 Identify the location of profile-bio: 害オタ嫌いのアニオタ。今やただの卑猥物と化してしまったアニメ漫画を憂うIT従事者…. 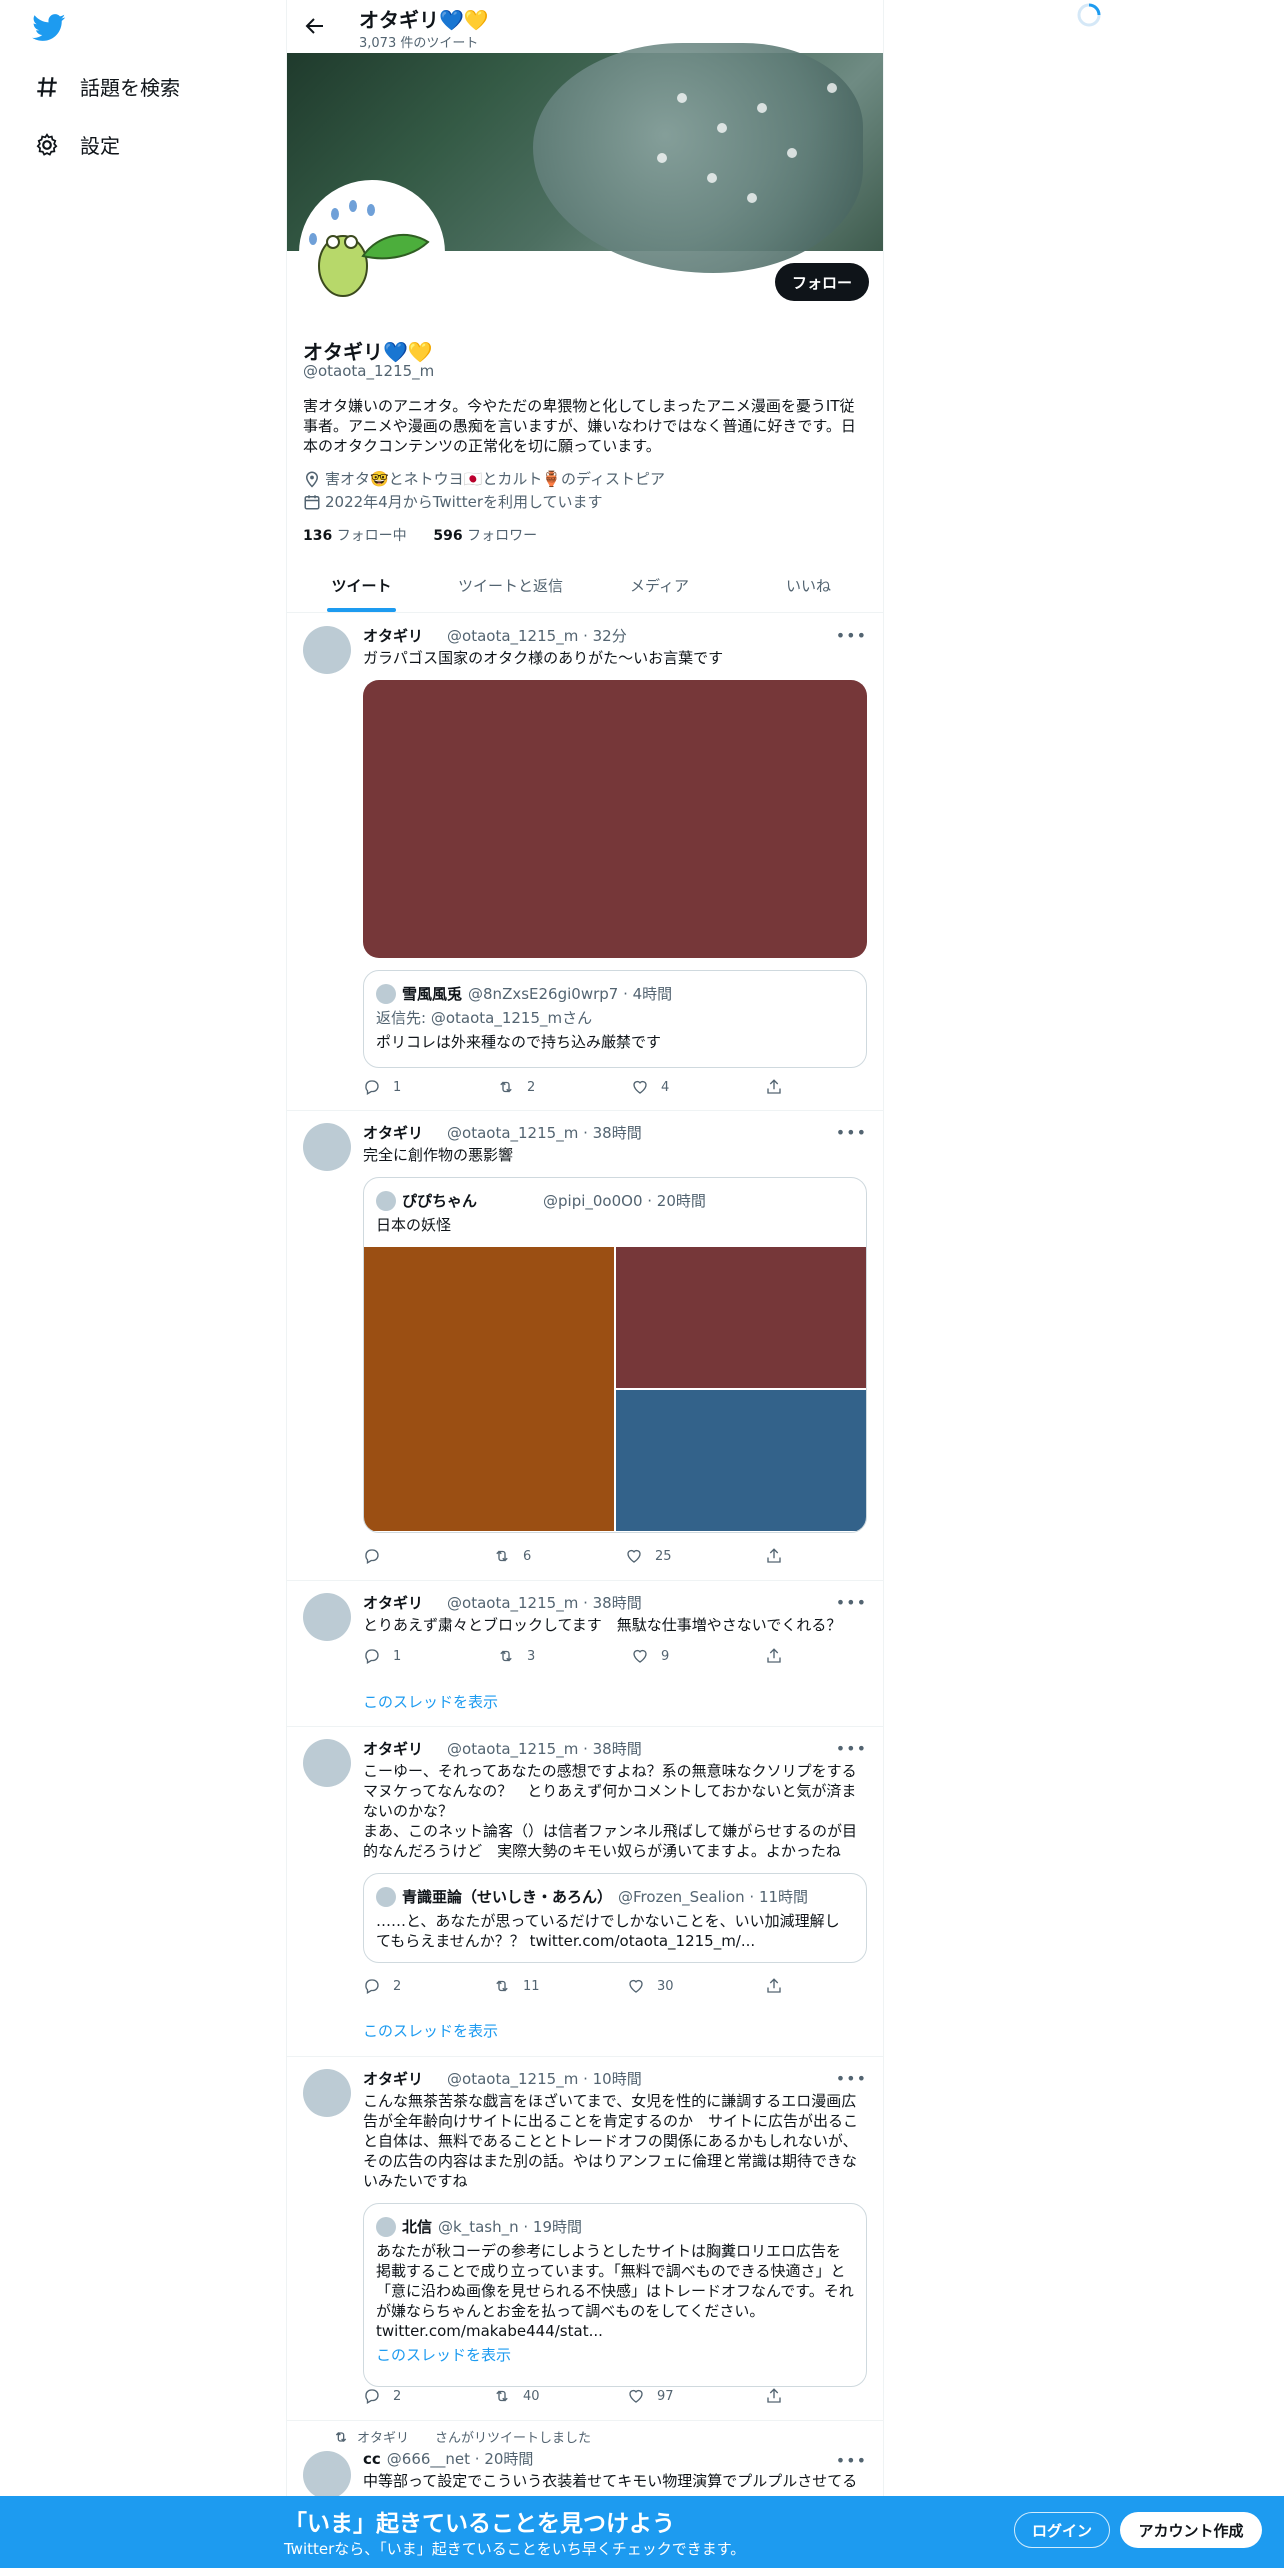
(579, 426).